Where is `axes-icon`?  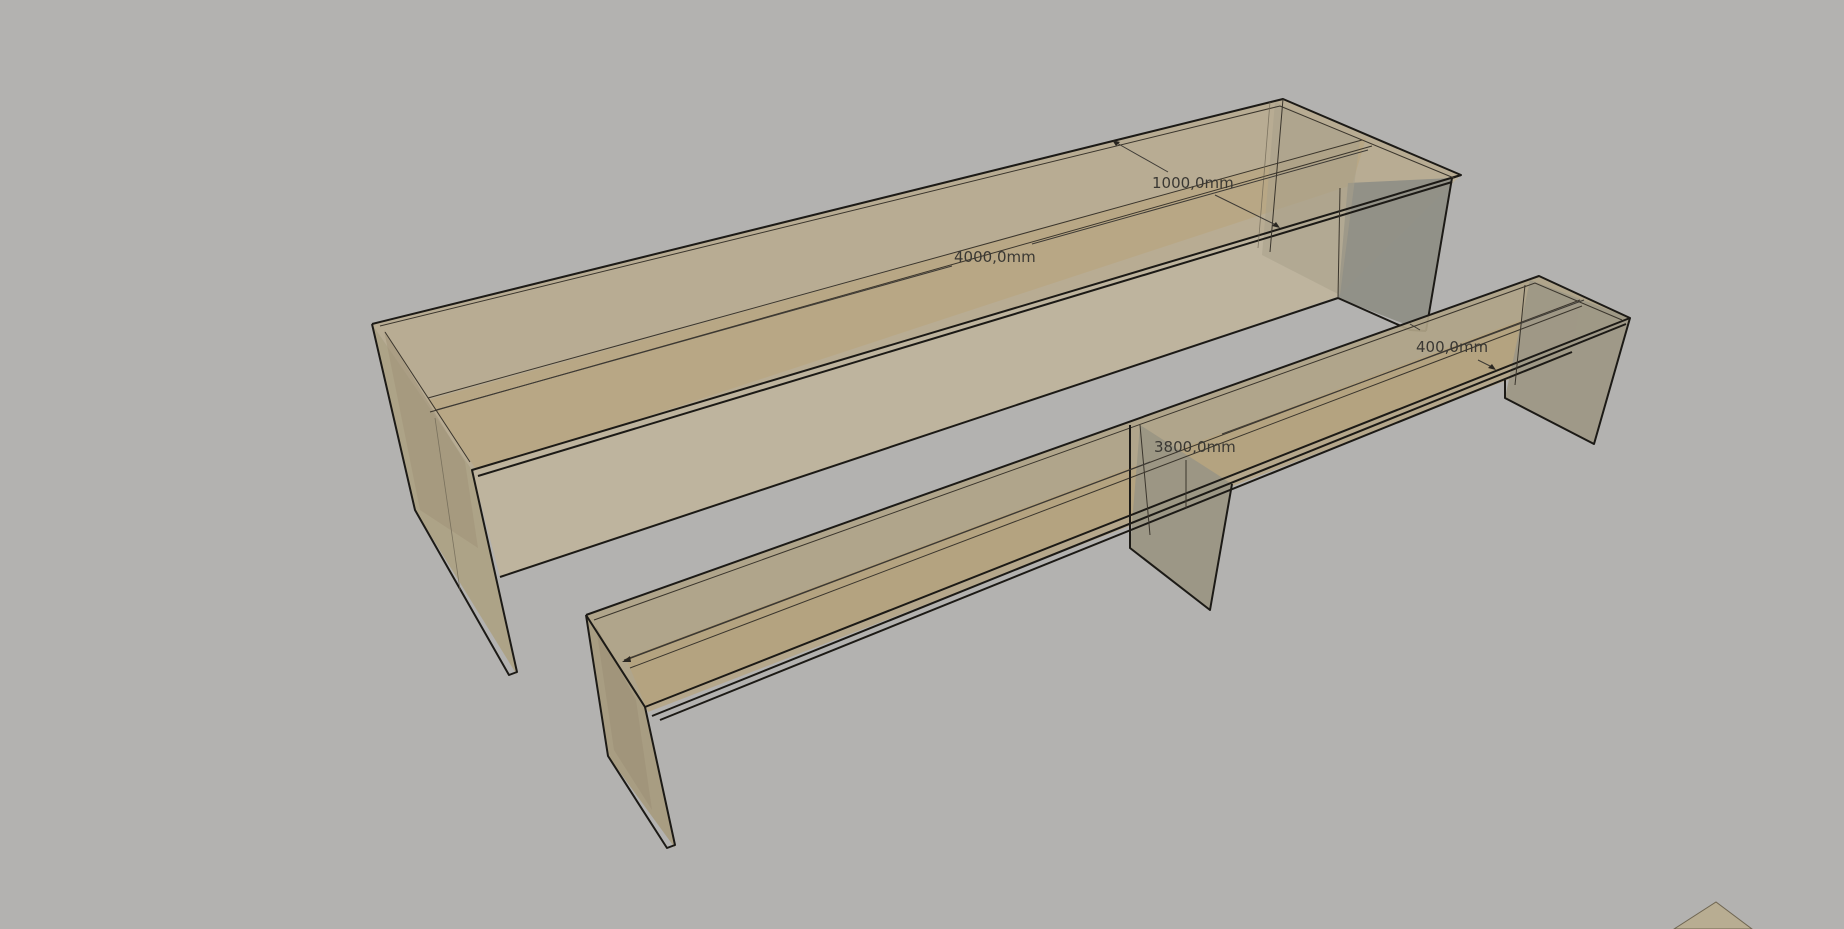 axes-icon is located at coordinates (1713, 915).